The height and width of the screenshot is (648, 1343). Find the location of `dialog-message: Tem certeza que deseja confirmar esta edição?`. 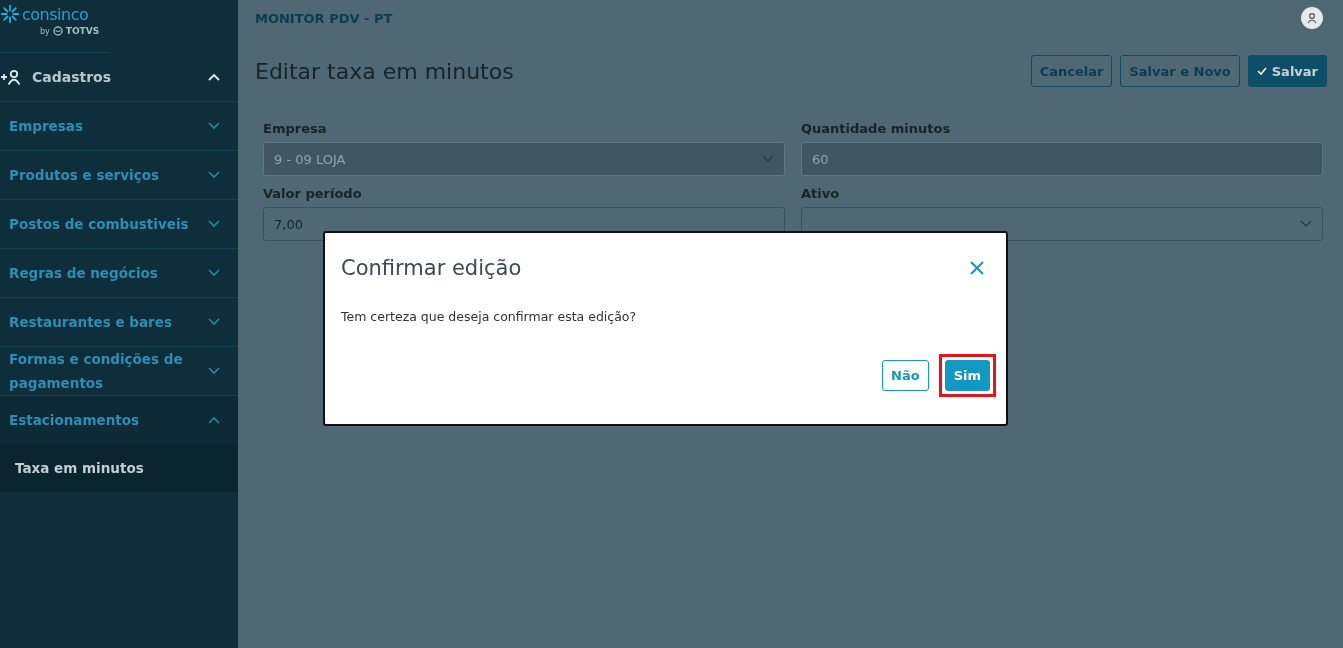

dialog-message: Tem certeza que deseja confirmar esta edição? is located at coordinates (489, 316).